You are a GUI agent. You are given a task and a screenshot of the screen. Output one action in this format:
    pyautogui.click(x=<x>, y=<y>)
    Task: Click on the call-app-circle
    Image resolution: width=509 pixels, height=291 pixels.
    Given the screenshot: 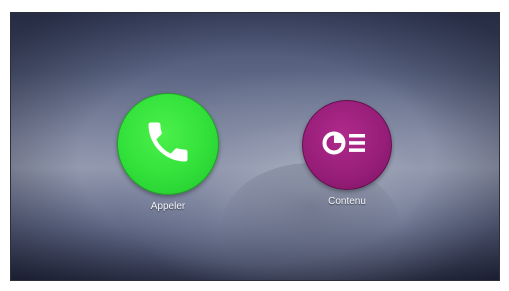 What is the action you would take?
    pyautogui.click(x=168, y=144)
    